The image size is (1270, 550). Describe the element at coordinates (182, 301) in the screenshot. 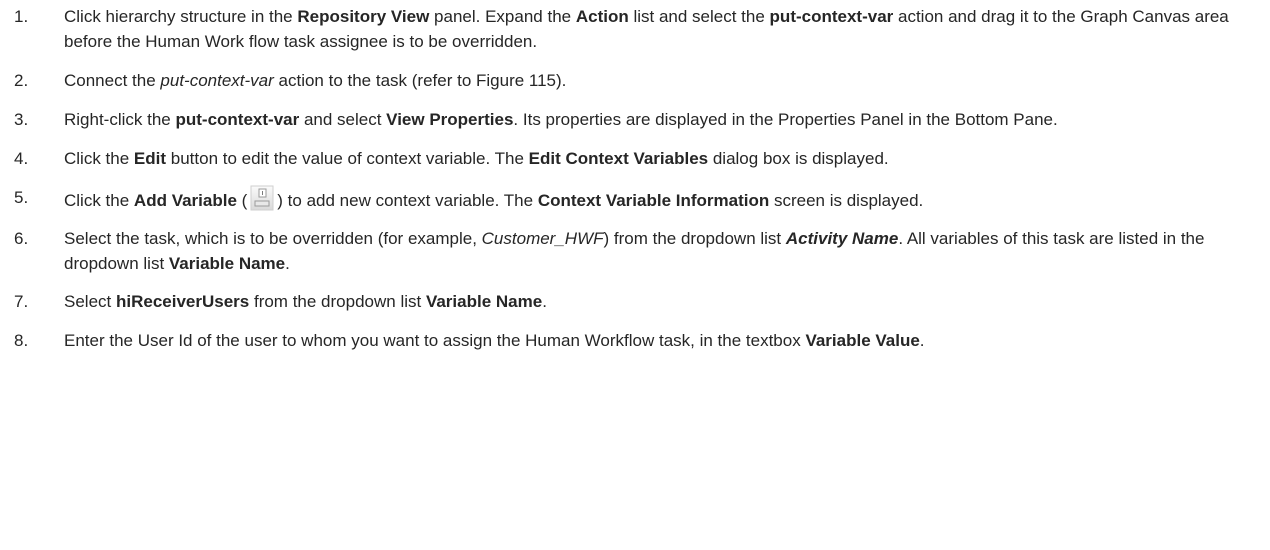

I see `step-text-bold: hiReceiverUsers` at that location.